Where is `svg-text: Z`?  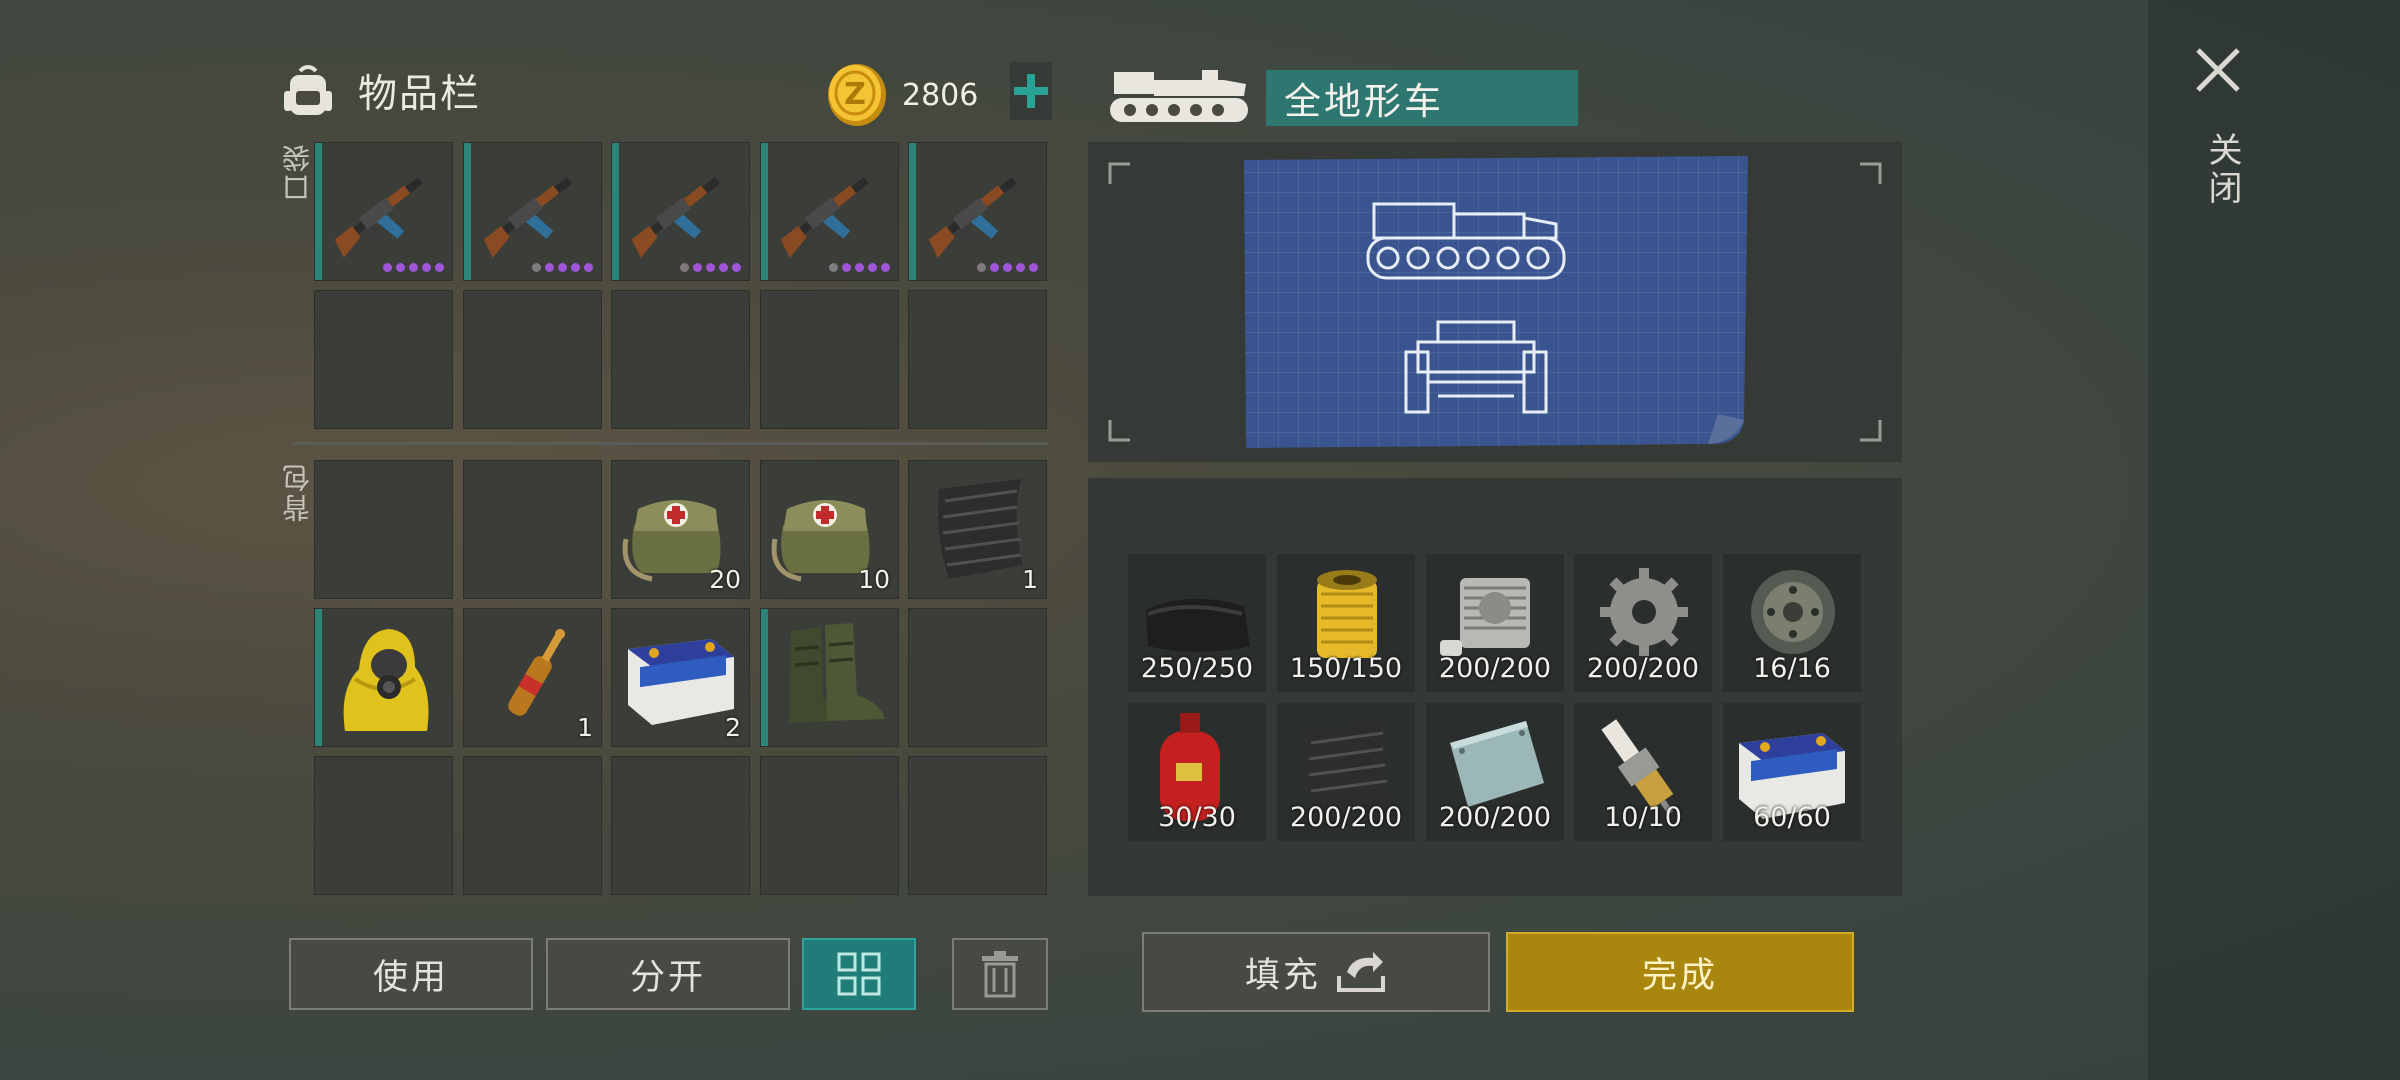 svg-text: Z is located at coordinates (855, 94).